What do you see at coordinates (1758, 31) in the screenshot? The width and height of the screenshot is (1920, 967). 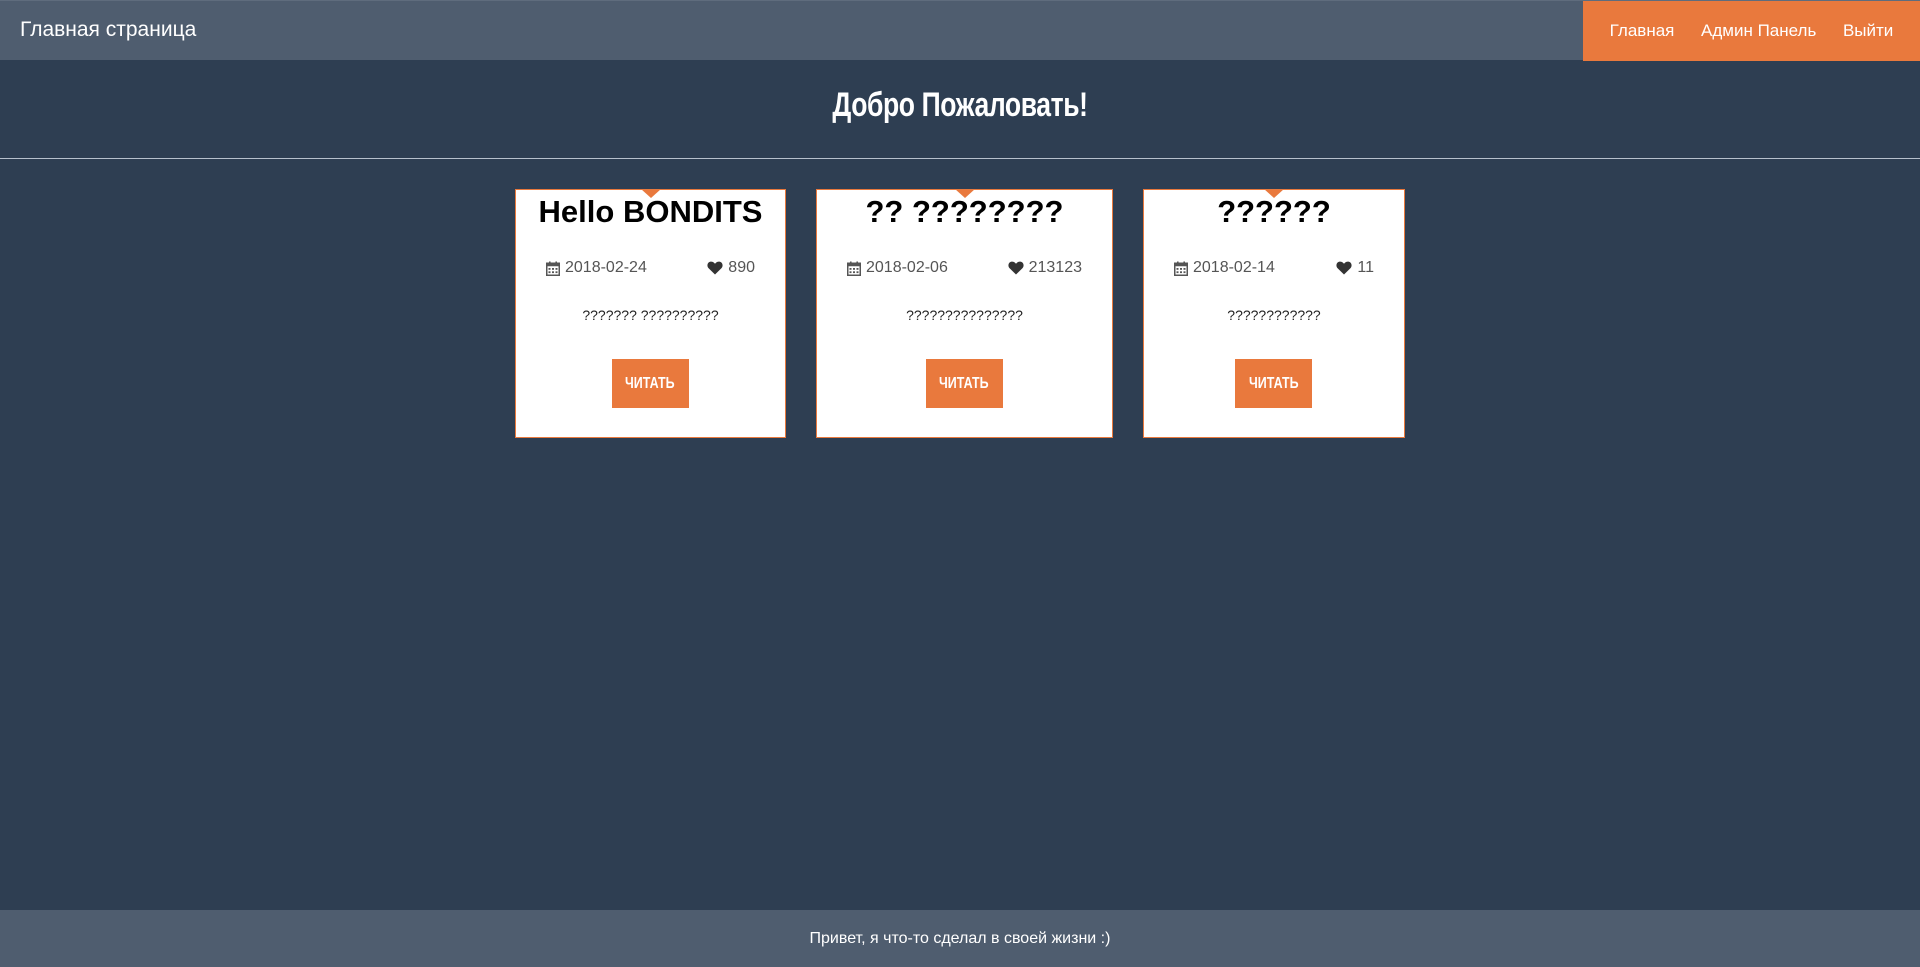 I see `nav-link-admin-panel: Админ Панель` at bounding box center [1758, 31].